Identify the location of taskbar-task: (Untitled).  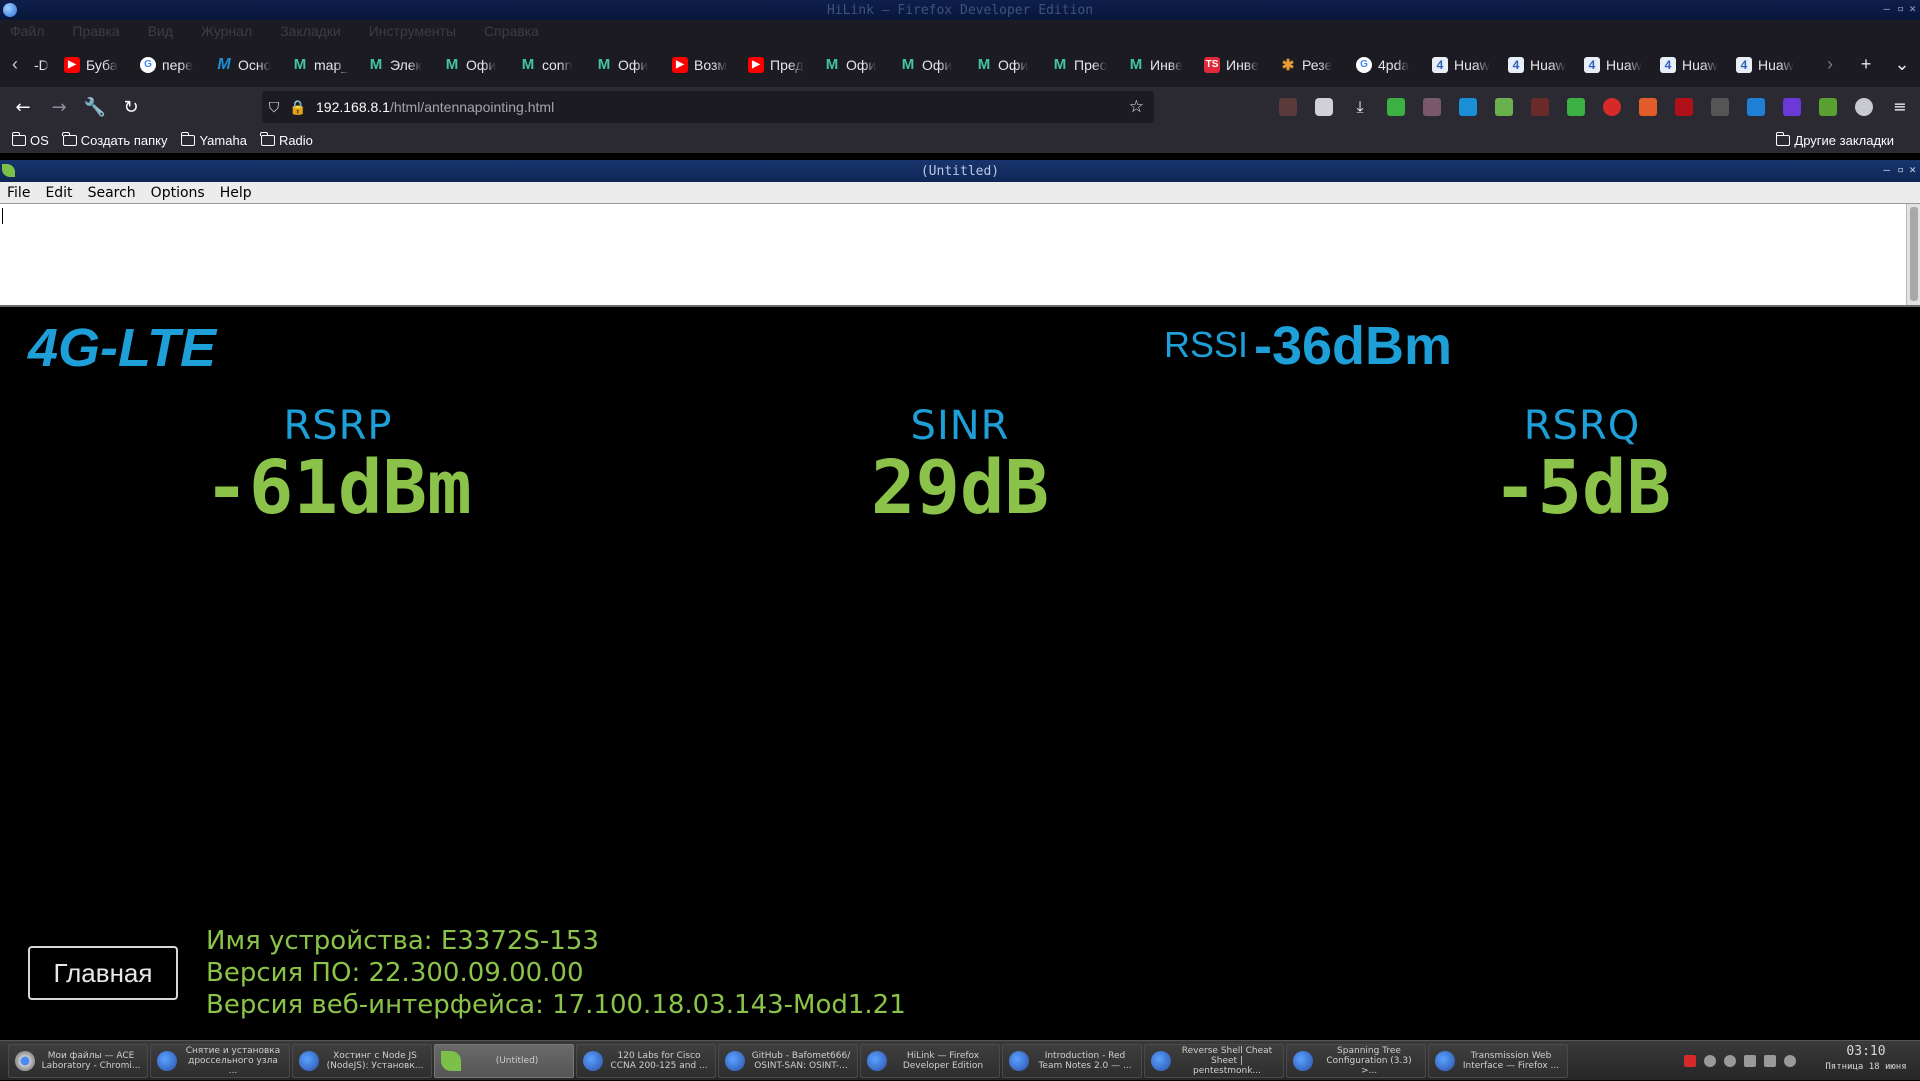
(504, 1060).